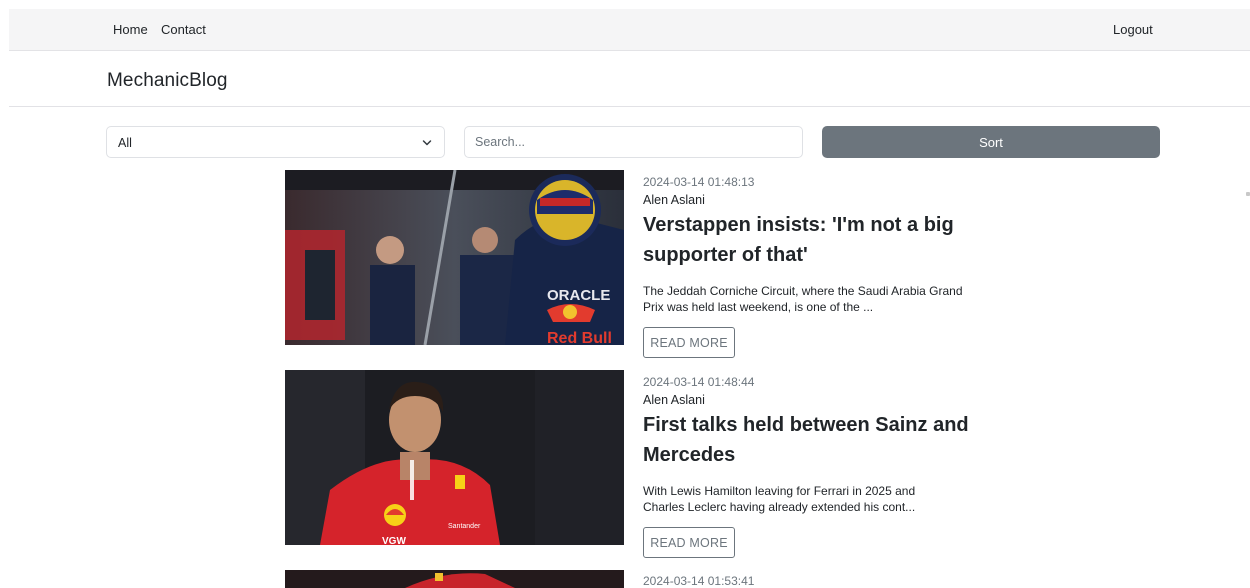 The height and width of the screenshot is (588, 1250). I want to click on post-date: 2024-03-14 01:48:13, so click(699, 182).